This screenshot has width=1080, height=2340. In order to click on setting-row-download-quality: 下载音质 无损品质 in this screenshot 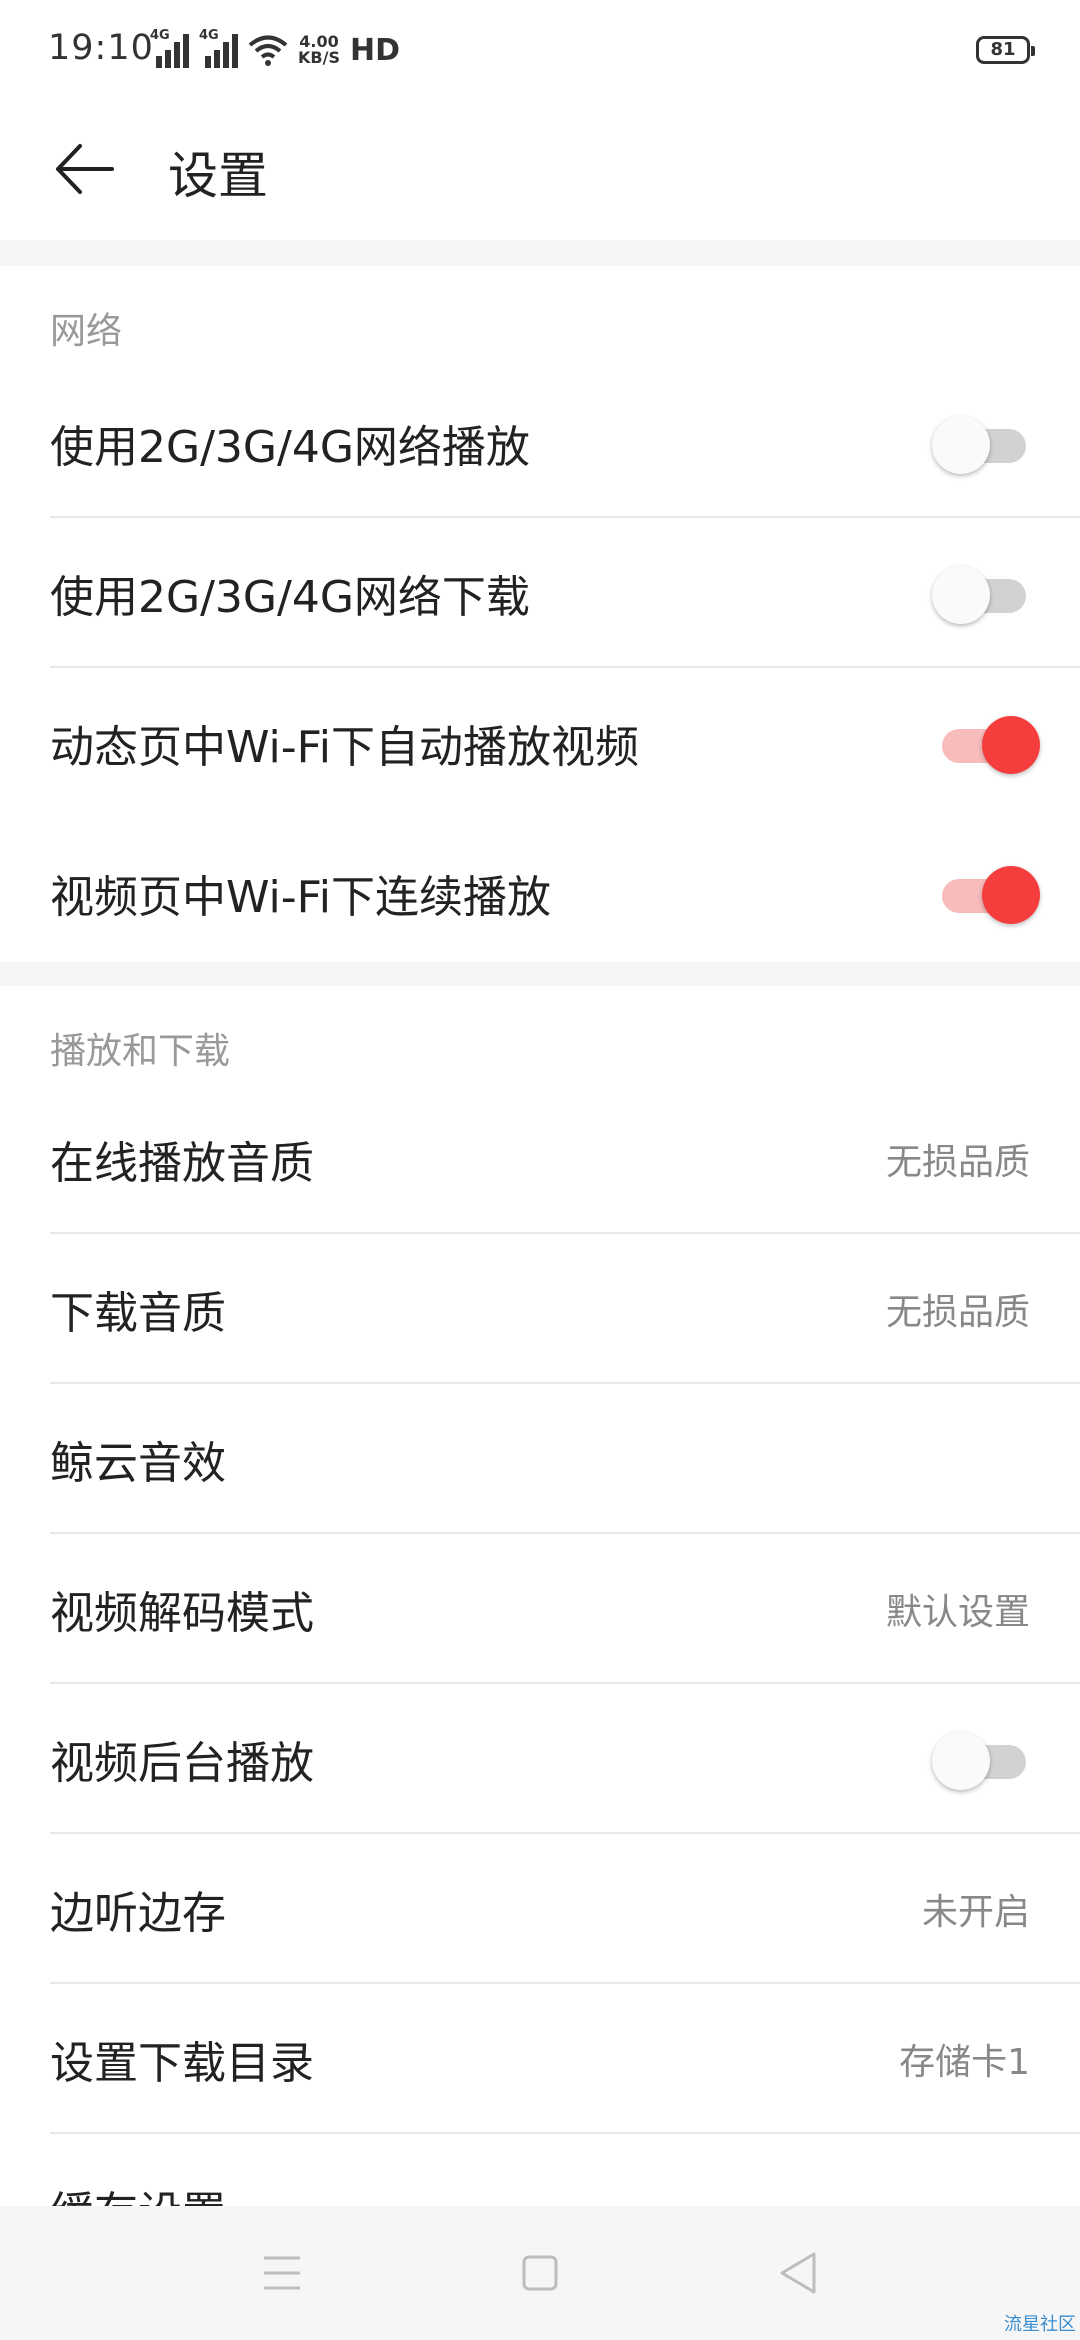, I will do `click(540, 1309)`.